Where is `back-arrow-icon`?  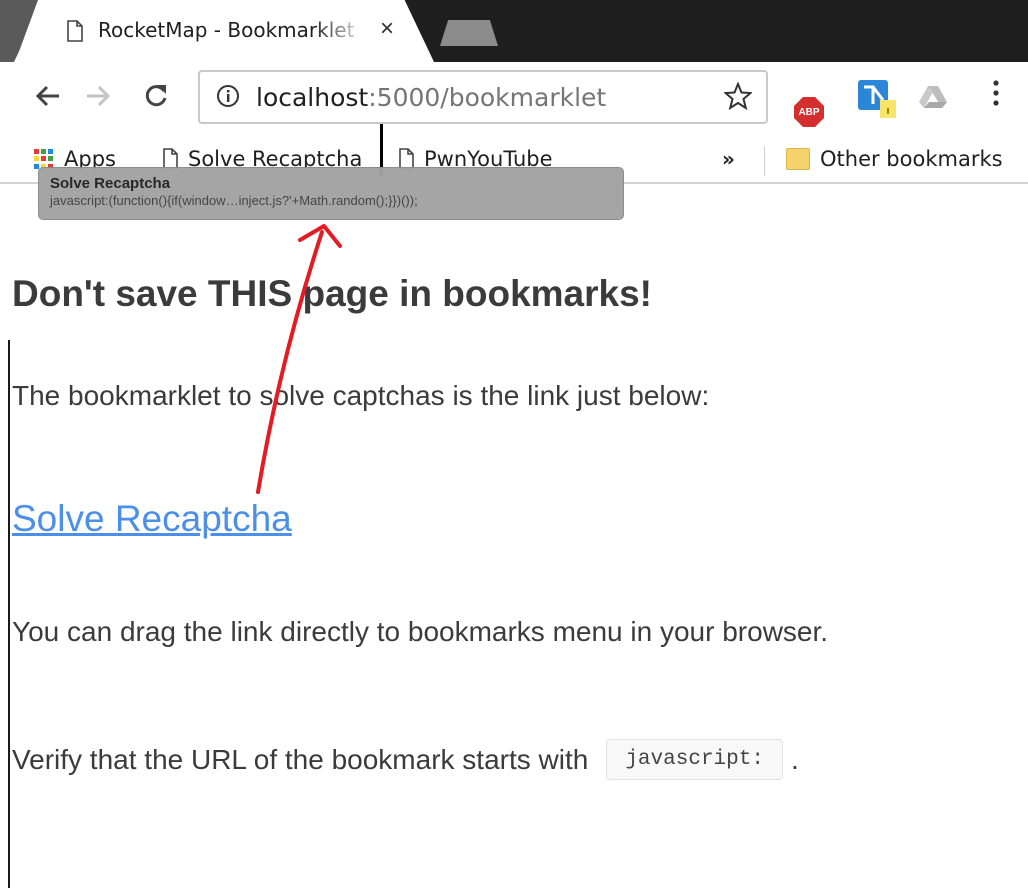 back-arrow-icon is located at coordinates (47, 96).